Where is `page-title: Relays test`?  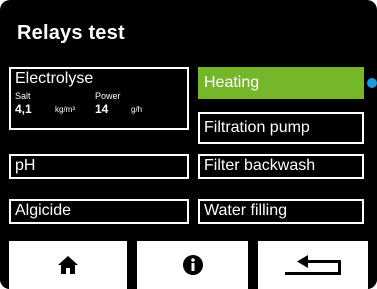 page-title: Relays test is located at coordinates (71, 33).